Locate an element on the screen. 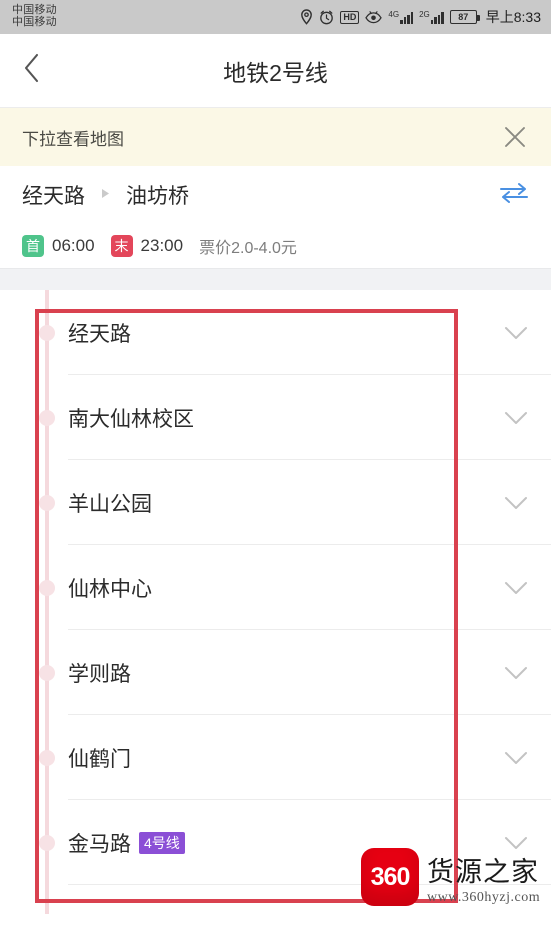 The width and height of the screenshot is (551, 926). status-icons: HD 4G 2G 87 早上8:33 is located at coordinates (420, 17).